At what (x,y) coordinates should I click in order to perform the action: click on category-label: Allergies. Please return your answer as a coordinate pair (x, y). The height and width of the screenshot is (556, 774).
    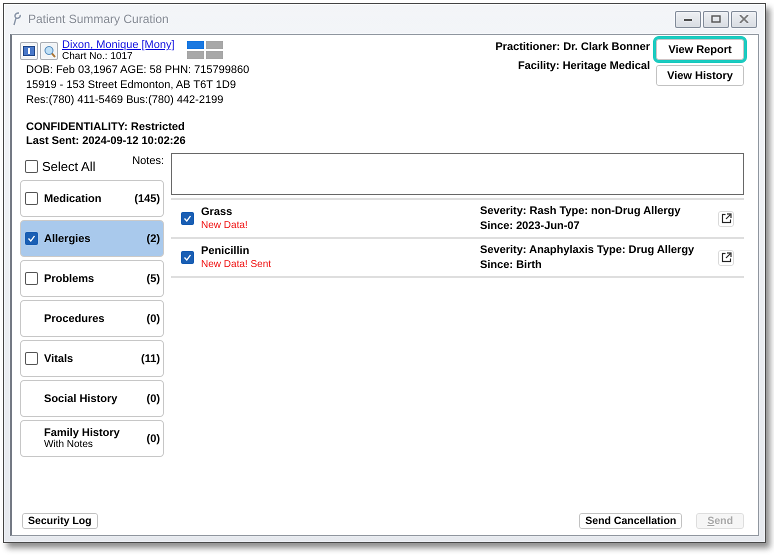
    Looking at the image, I should click on (68, 238).